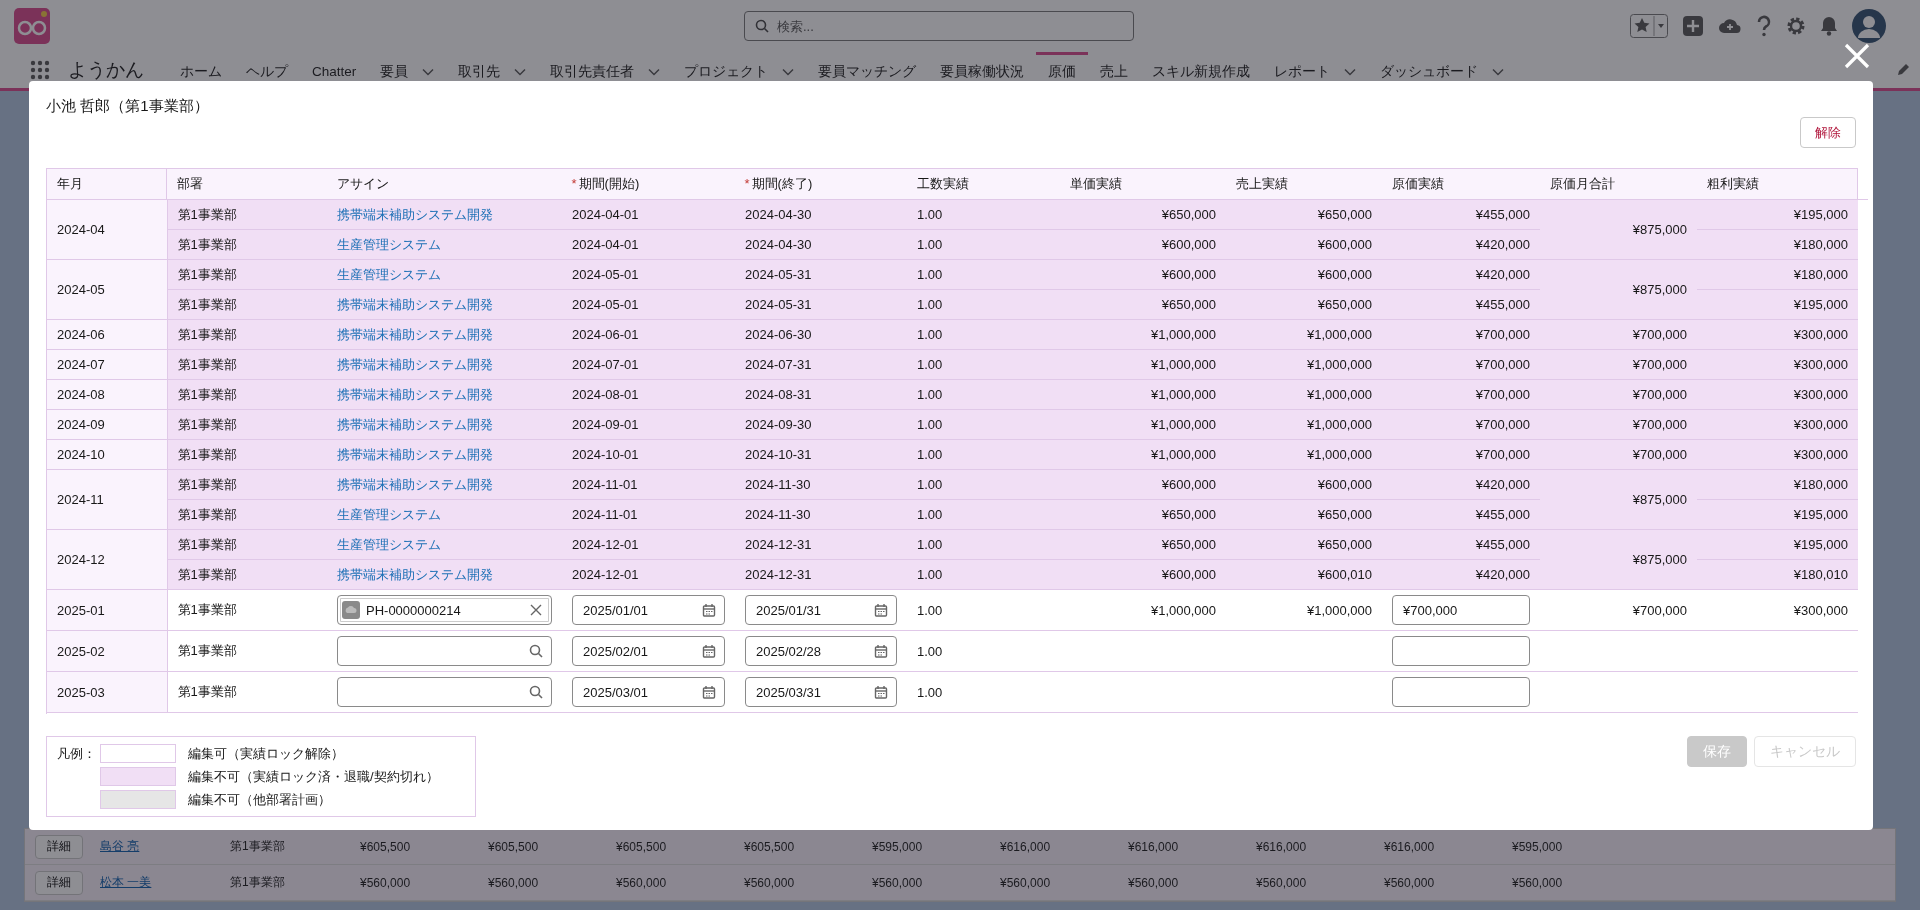 Image resolution: width=1920 pixels, height=910 pixels. Describe the element at coordinates (1828, 132) in the screenshot. I see `unlock-button: 解除` at that location.